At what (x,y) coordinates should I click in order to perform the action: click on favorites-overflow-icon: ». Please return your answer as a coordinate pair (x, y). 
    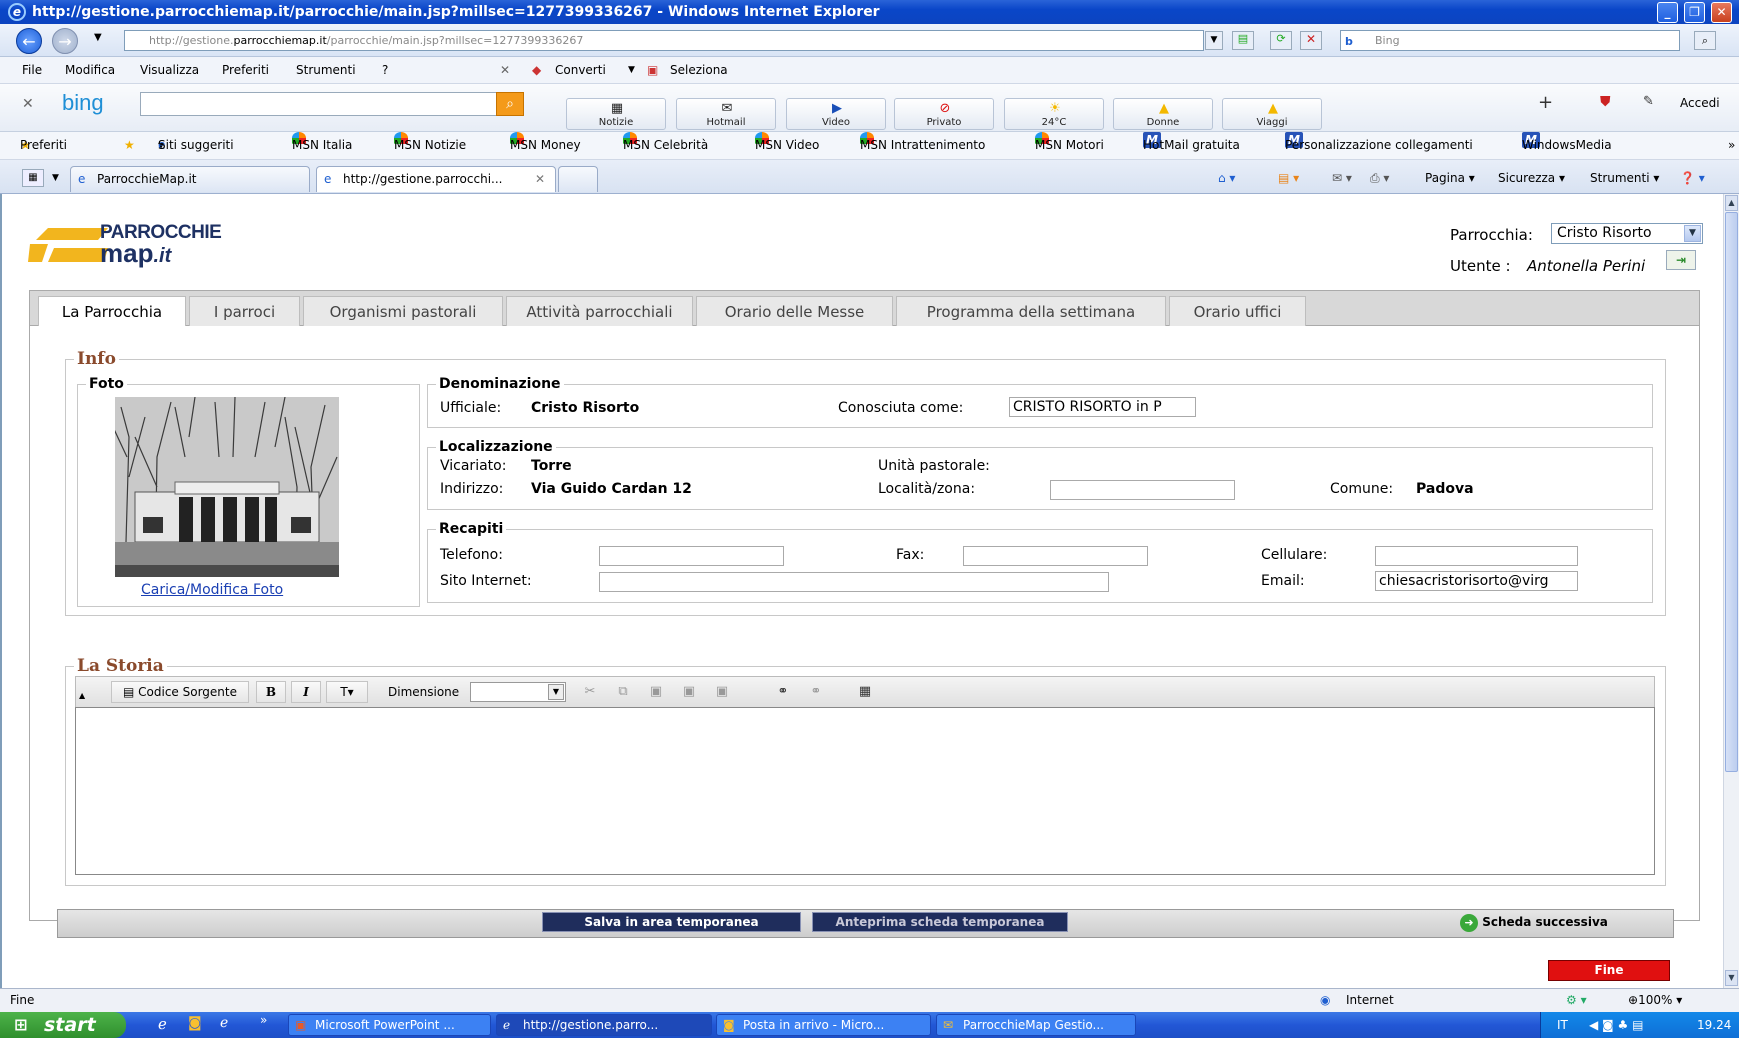
    Looking at the image, I should click on (1731, 145).